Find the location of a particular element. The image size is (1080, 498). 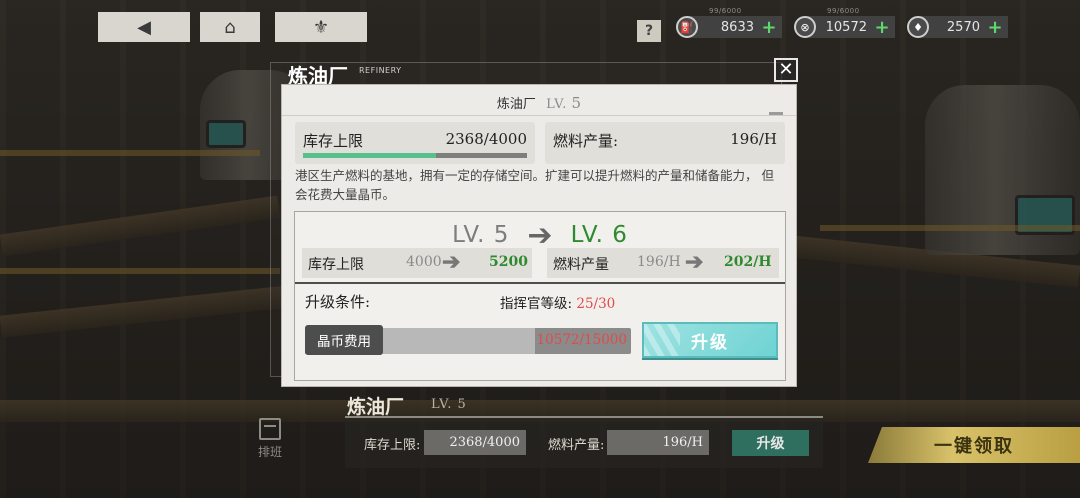

add-oil-button: + is located at coordinates (769, 27).